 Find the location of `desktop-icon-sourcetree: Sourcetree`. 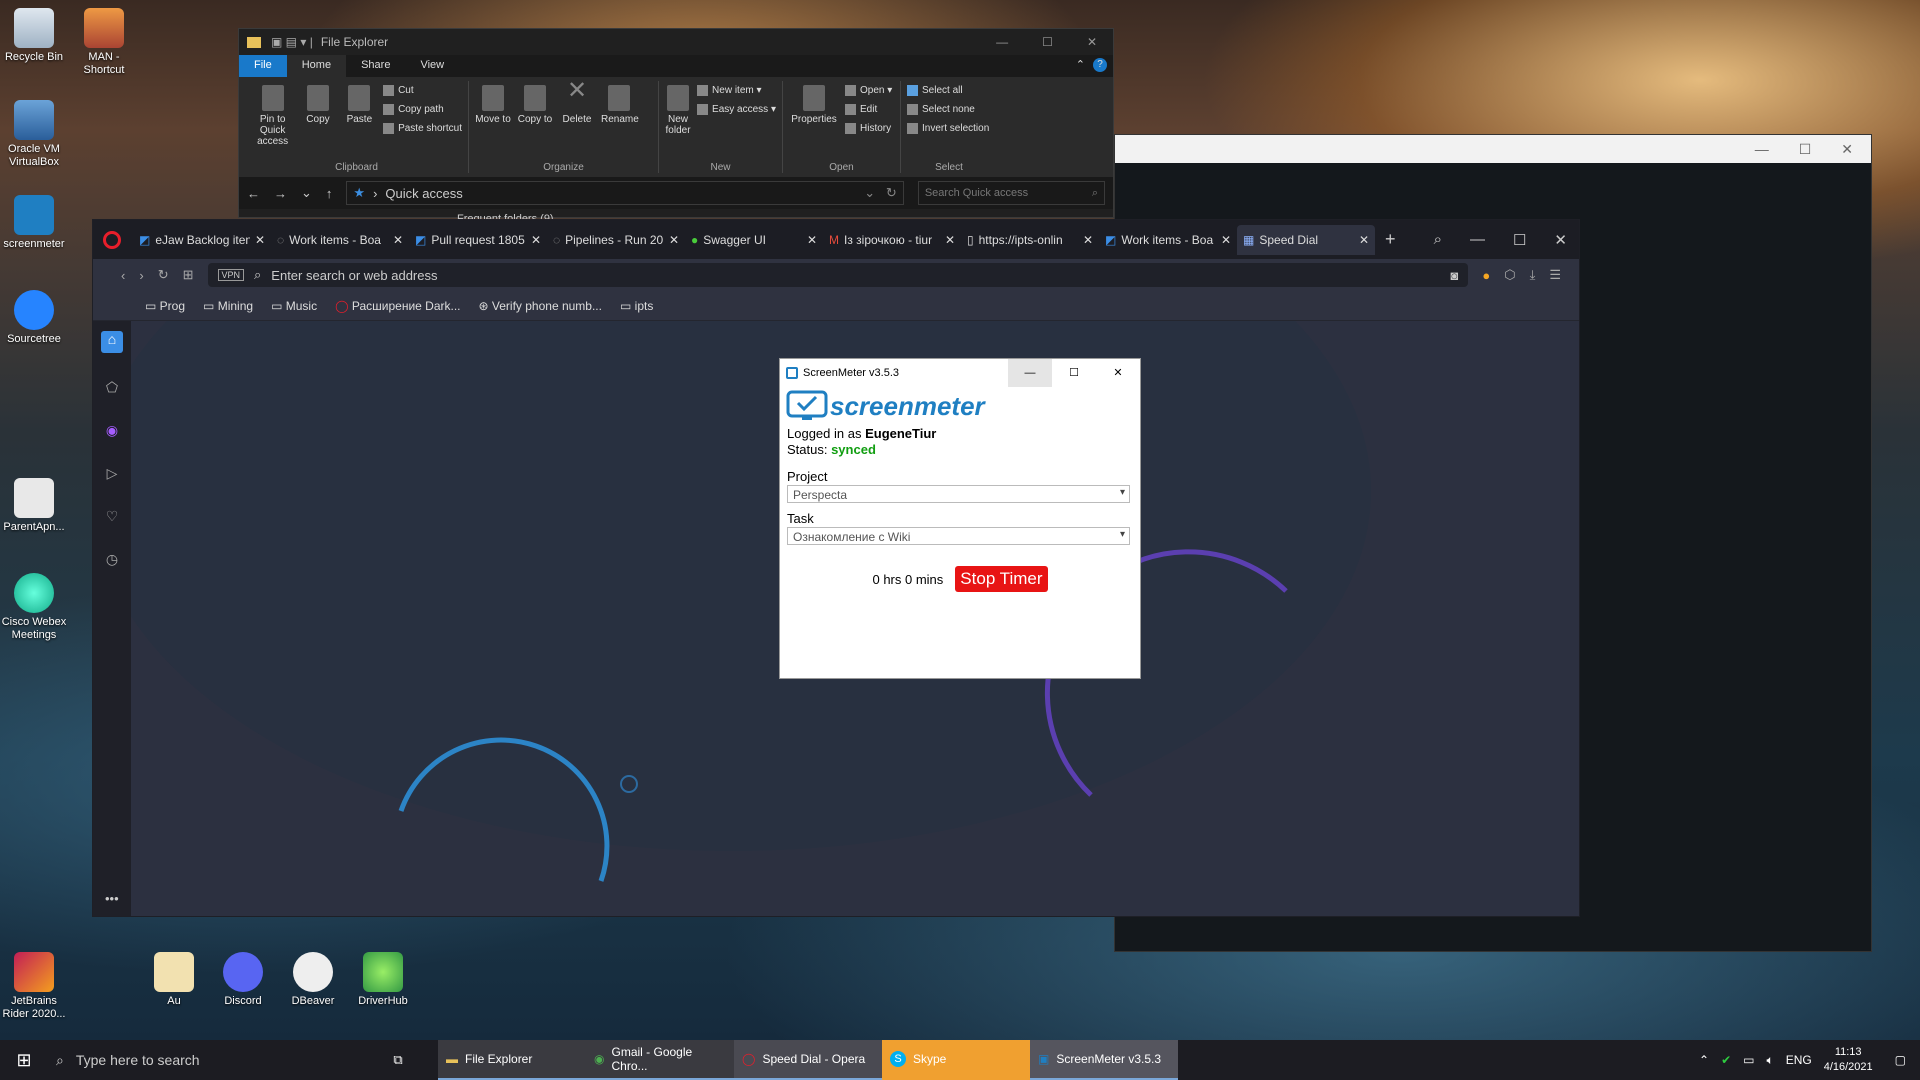

desktop-icon-sourcetree: Sourcetree is located at coordinates (35, 318).